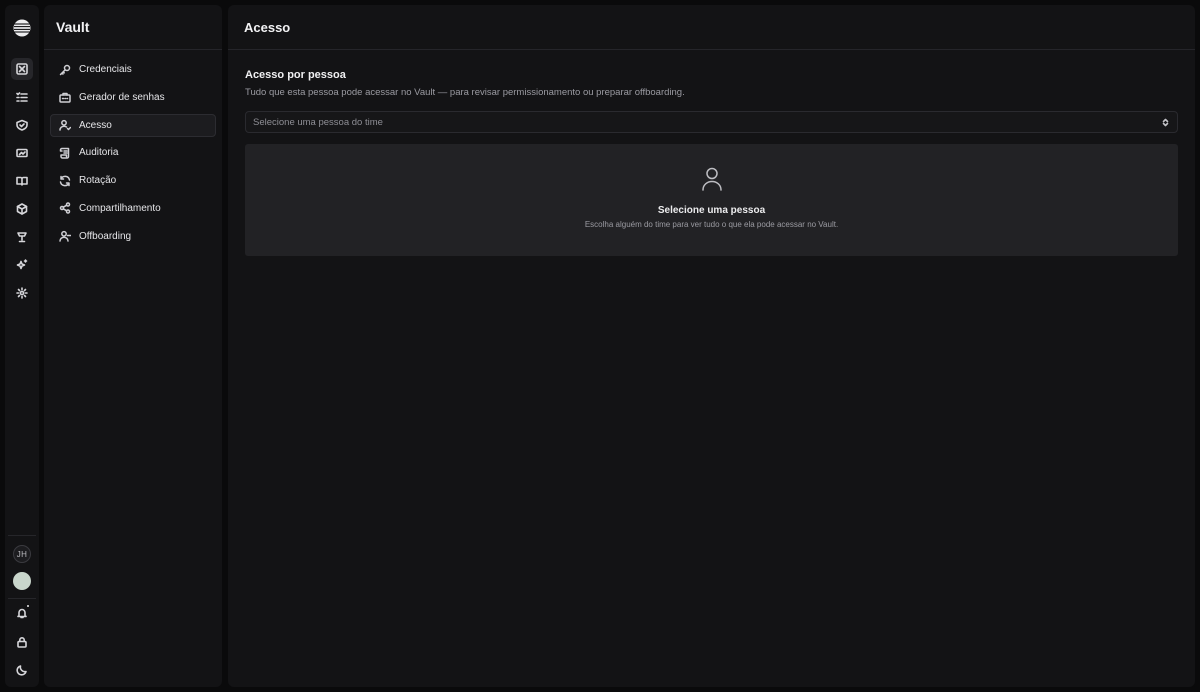 The image size is (1200, 692). Describe the element at coordinates (65, 125) in the screenshot. I see `user-access-icon` at that location.